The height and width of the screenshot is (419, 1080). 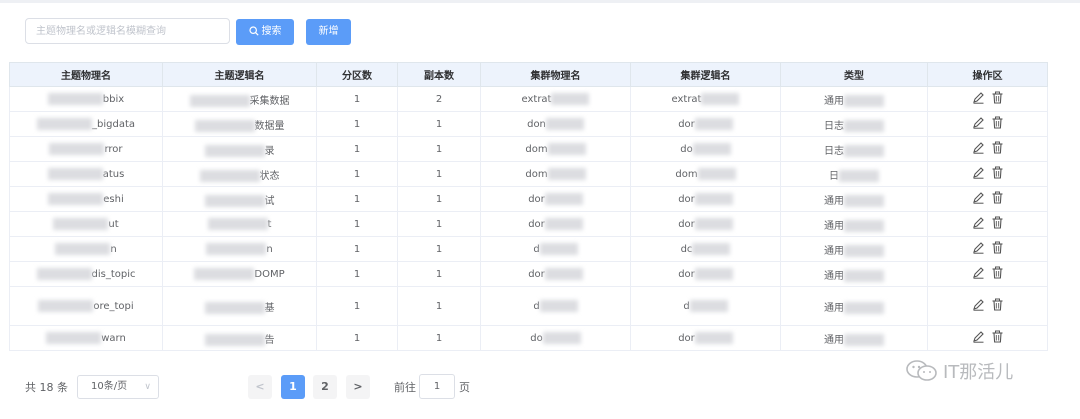 I want to click on page-size-value: 10条/页, so click(x=109, y=386).